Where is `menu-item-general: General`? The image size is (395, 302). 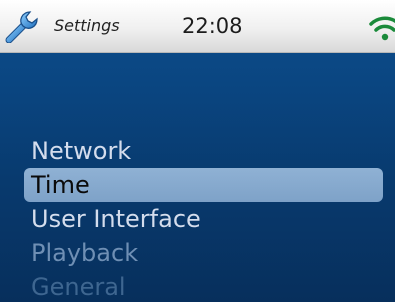
menu-item-general: General is located at coordinates (197, 286).